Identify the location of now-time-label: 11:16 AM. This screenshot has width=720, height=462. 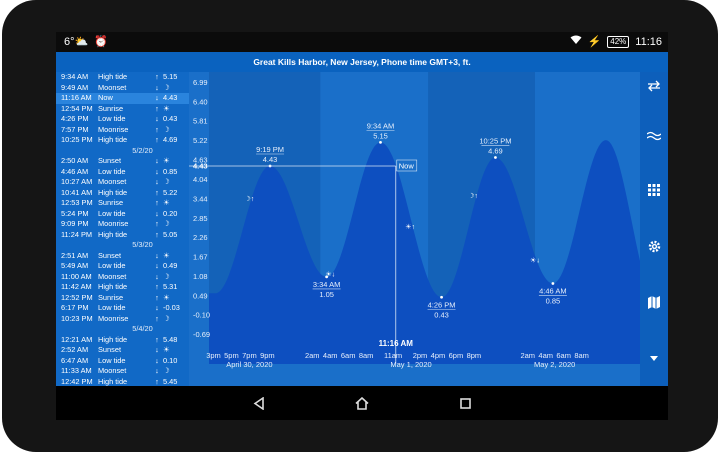
(396, 343).